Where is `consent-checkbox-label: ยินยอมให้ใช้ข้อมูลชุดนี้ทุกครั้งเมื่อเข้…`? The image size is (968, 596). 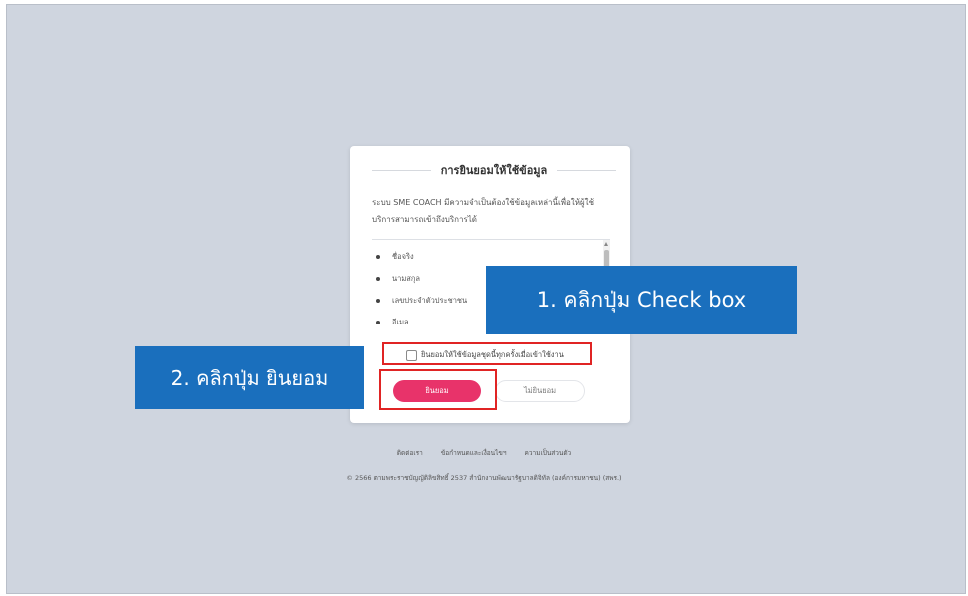
consent-checkbox-label: ยินยอมให้ใช้ข้อมูลชุดนี้ทุกครั้งเมื่อเข้… is located at coordinates (492, 355).